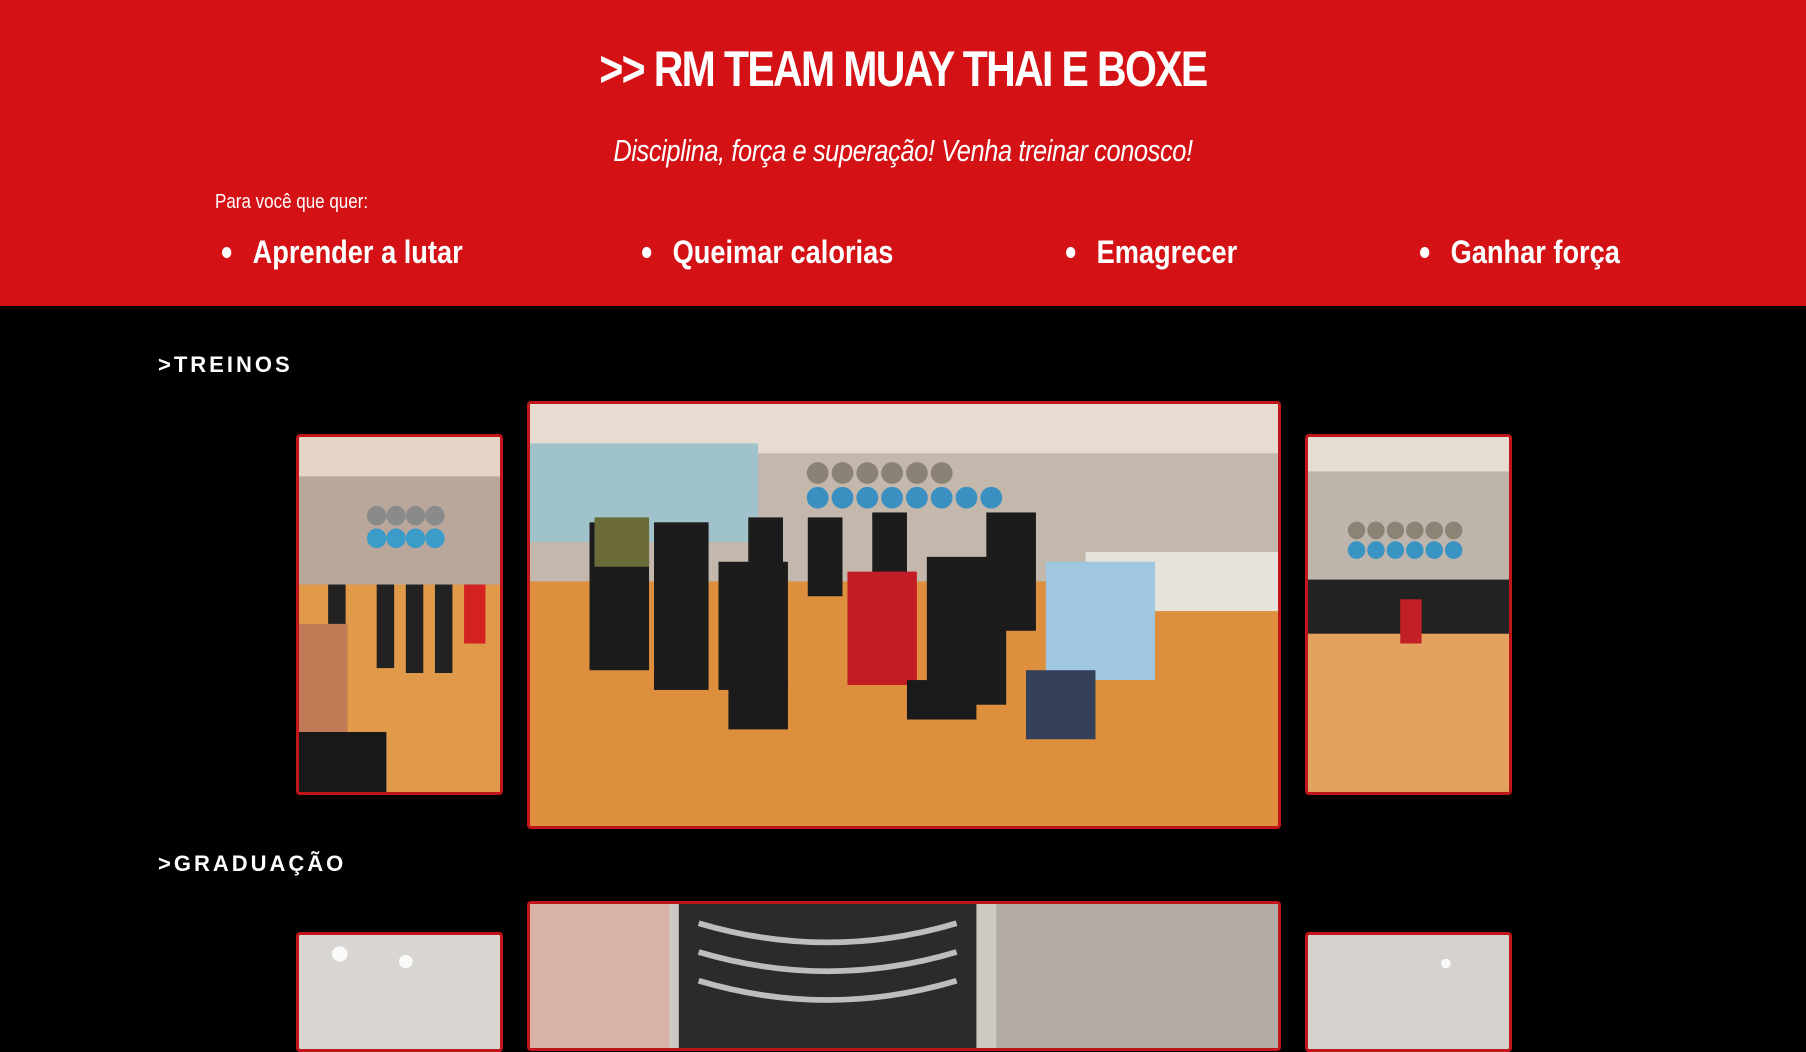 The width and height of the screenshot is (1806, 1052). I want to click on benefit-label: Aprender a lutar, so click(357, 252).